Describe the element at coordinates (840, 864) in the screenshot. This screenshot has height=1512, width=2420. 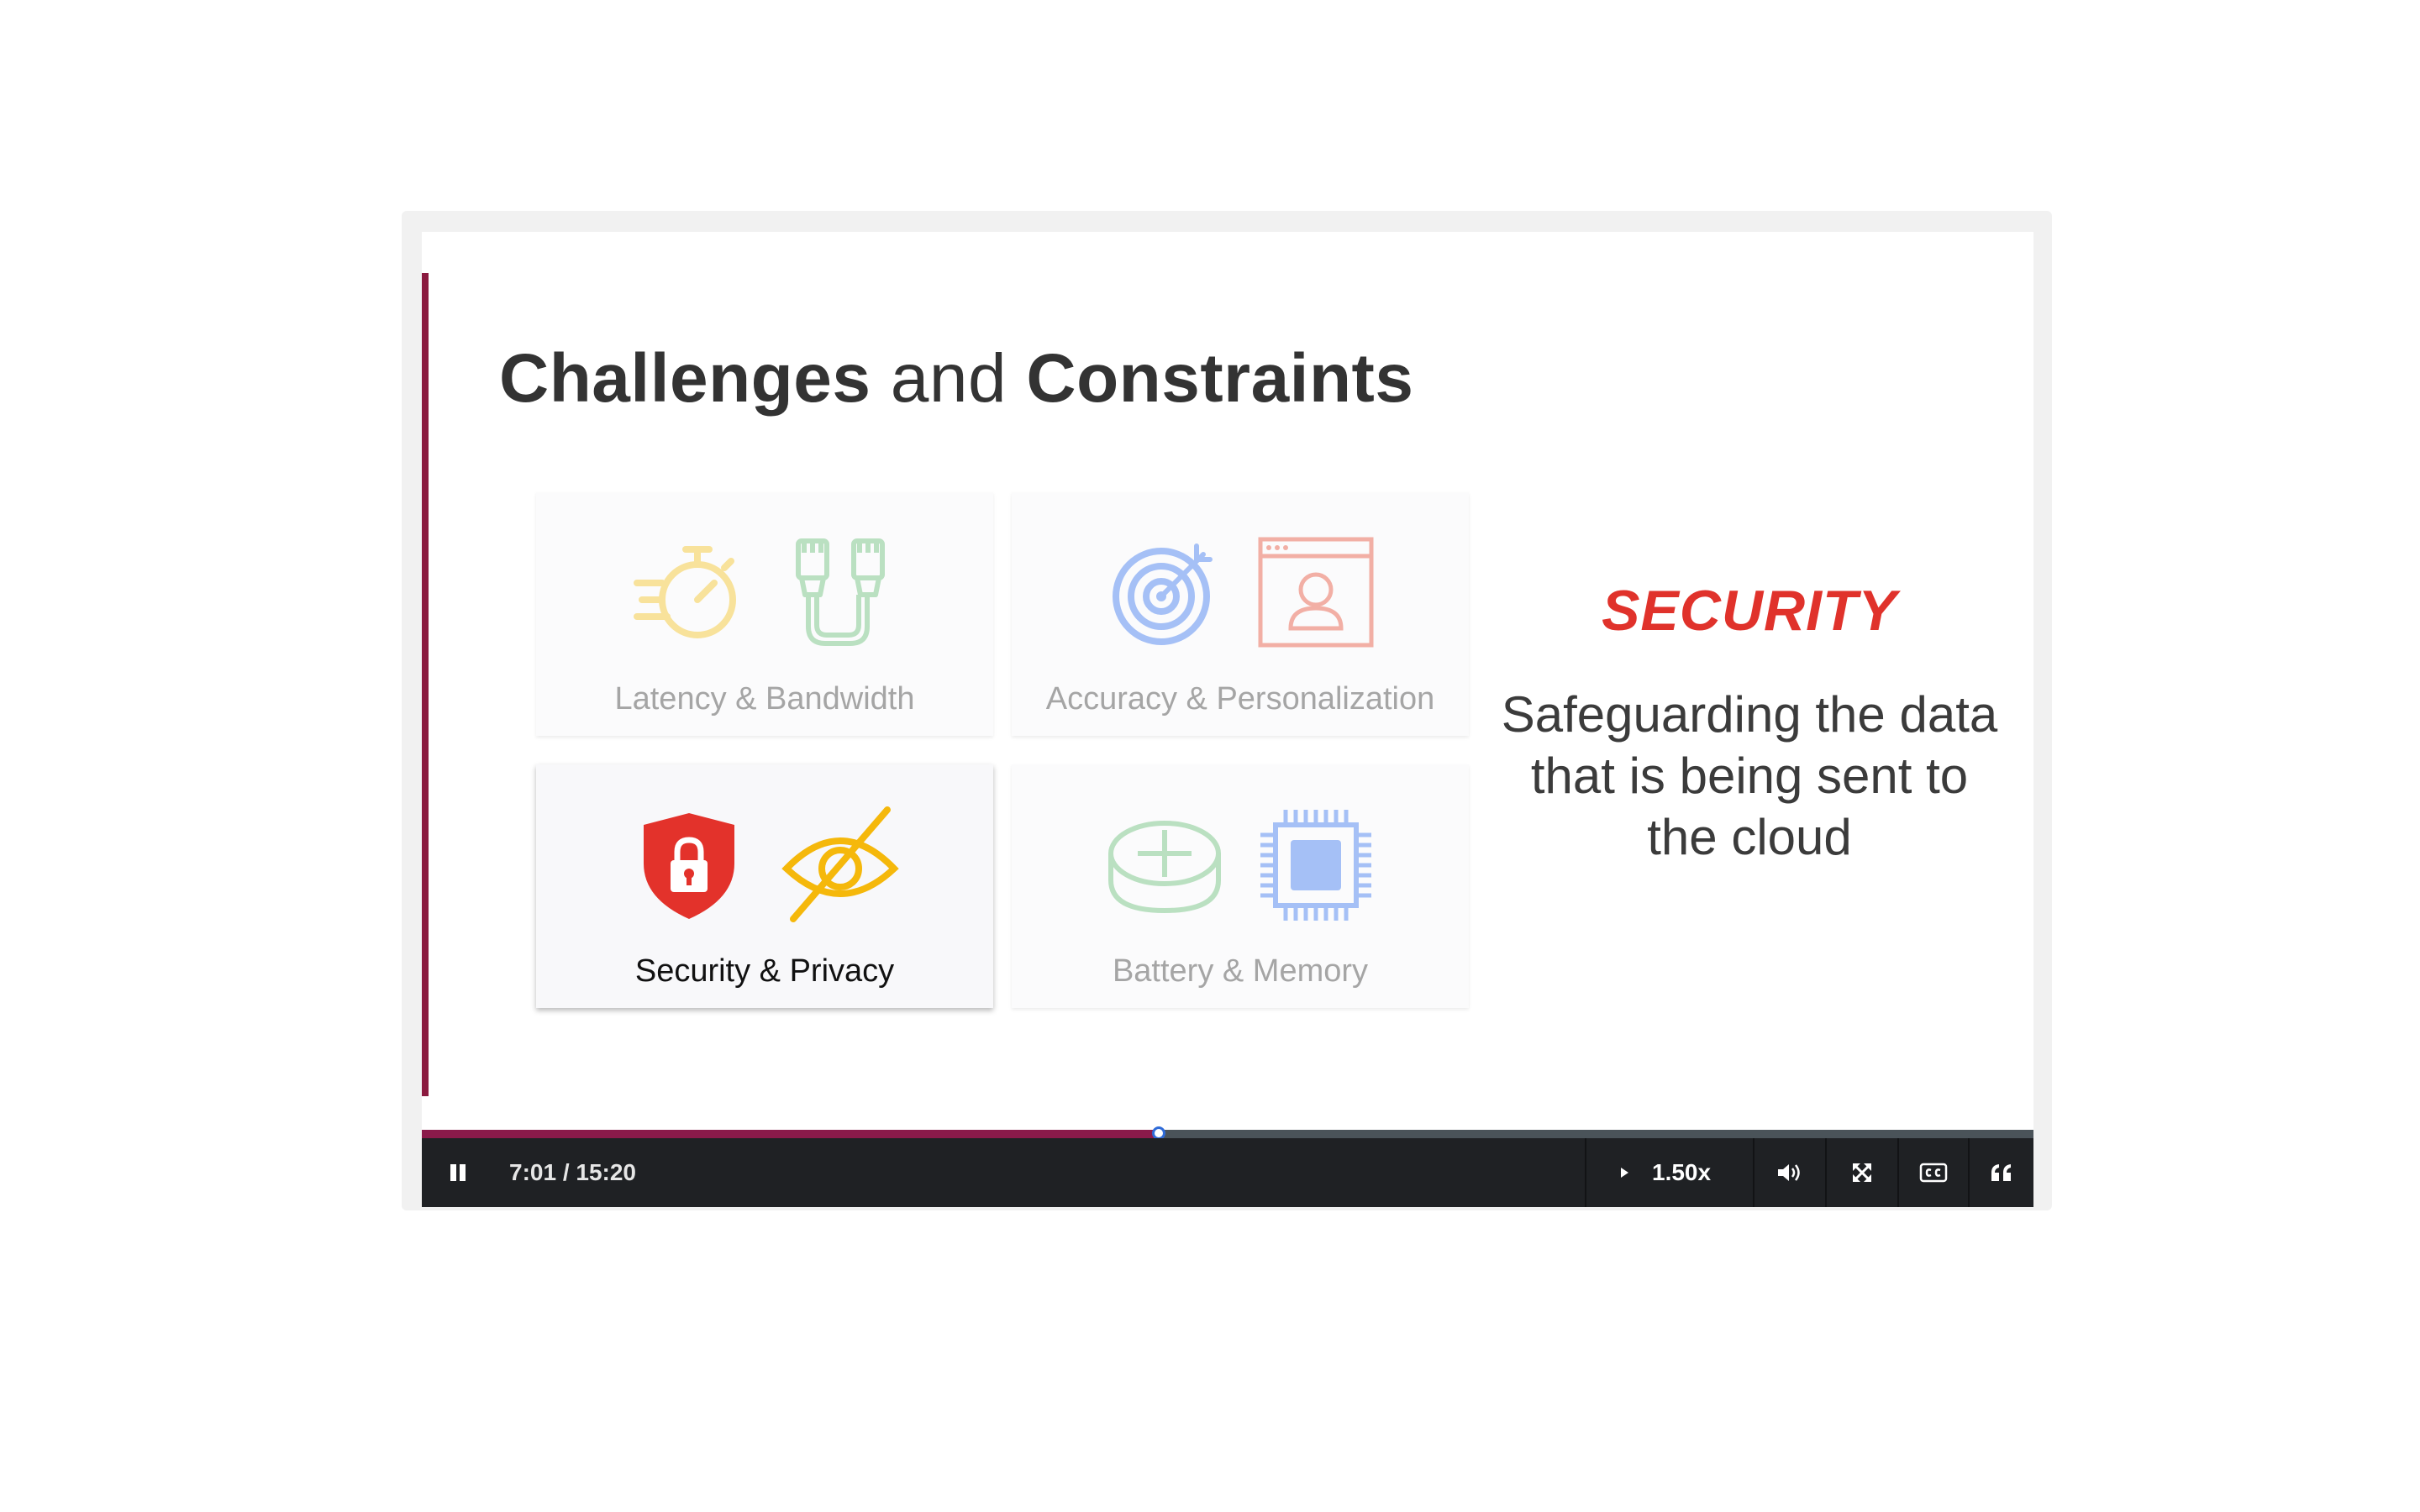
I see `eye-off-icon` at that location.